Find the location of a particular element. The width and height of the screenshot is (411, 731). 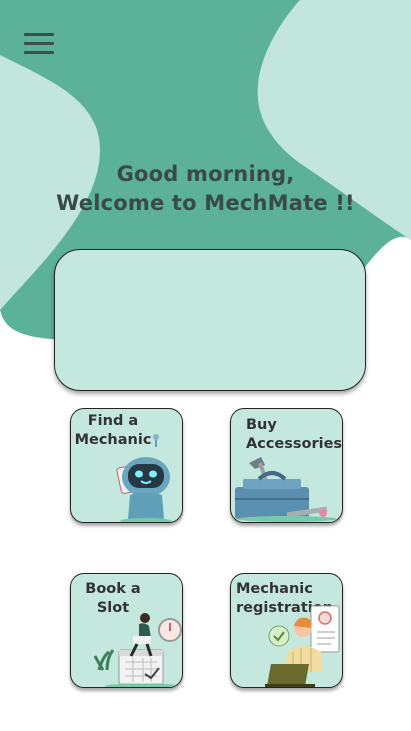

buy-accessories-card: Buy Accessories is located at coordinates (286, 465).